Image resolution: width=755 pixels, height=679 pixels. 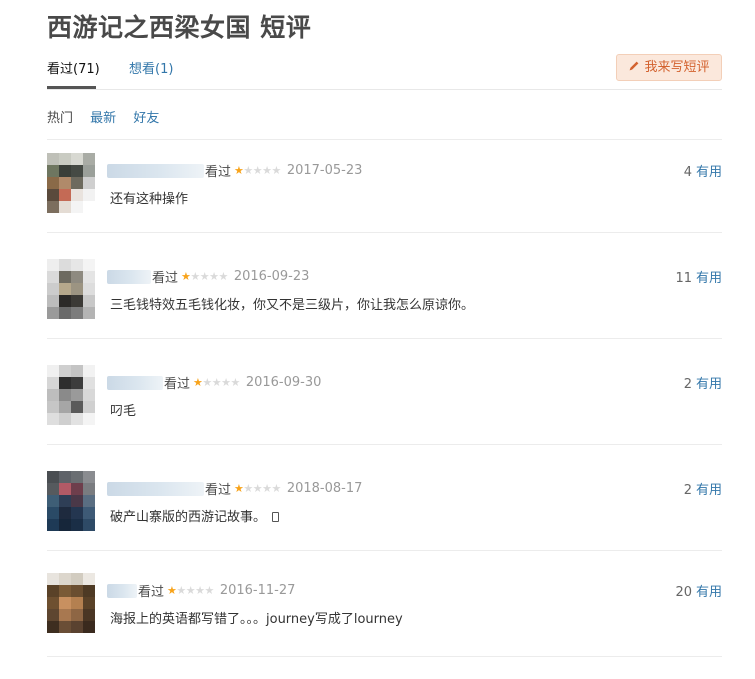 What do you see at coordinates (146, 116) in the screenshot?
I see `filter-friends: 好友` at bounding box center [146, 116].